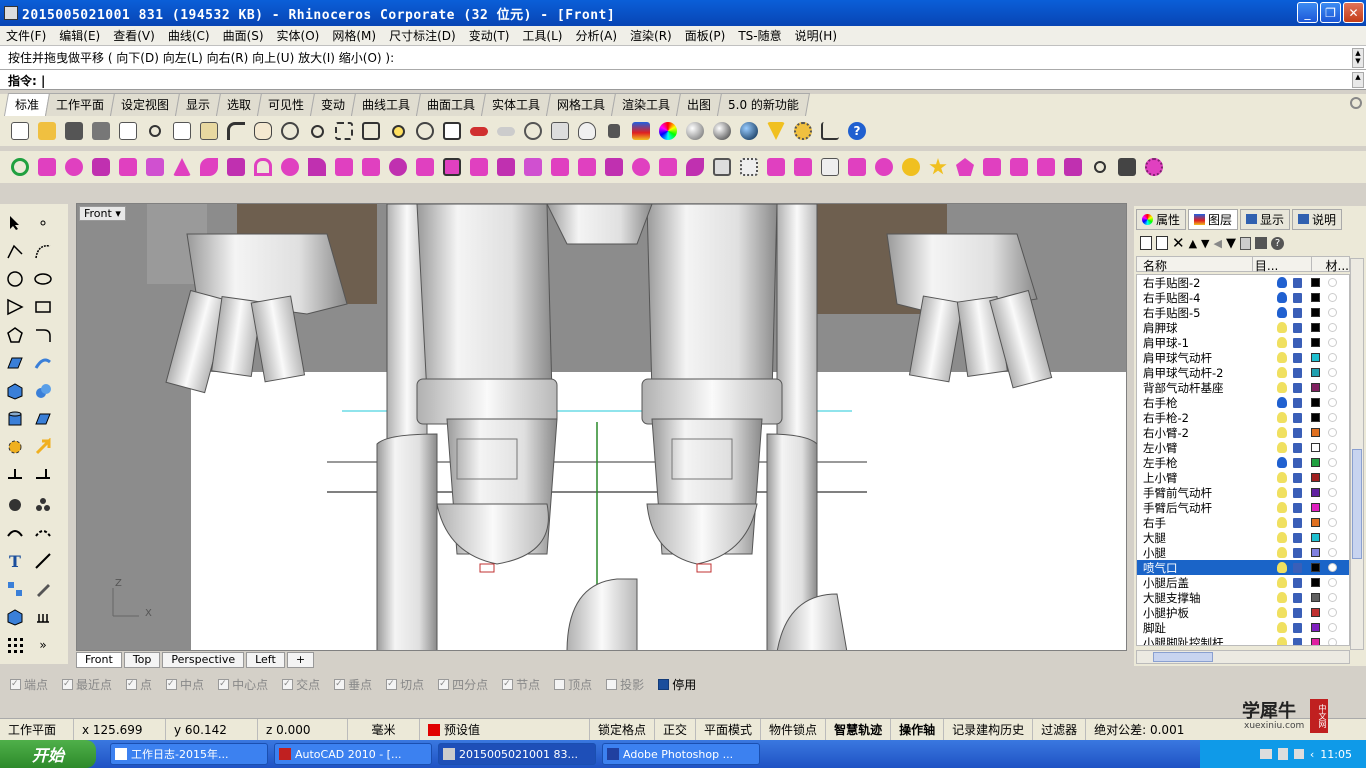 Image resolution: width=1366 pixels, height=768 pixels. What do you see at coordinates (425, 131) in the screenshot?
I see `undo-view-icon` at bounding box center [425, 131].